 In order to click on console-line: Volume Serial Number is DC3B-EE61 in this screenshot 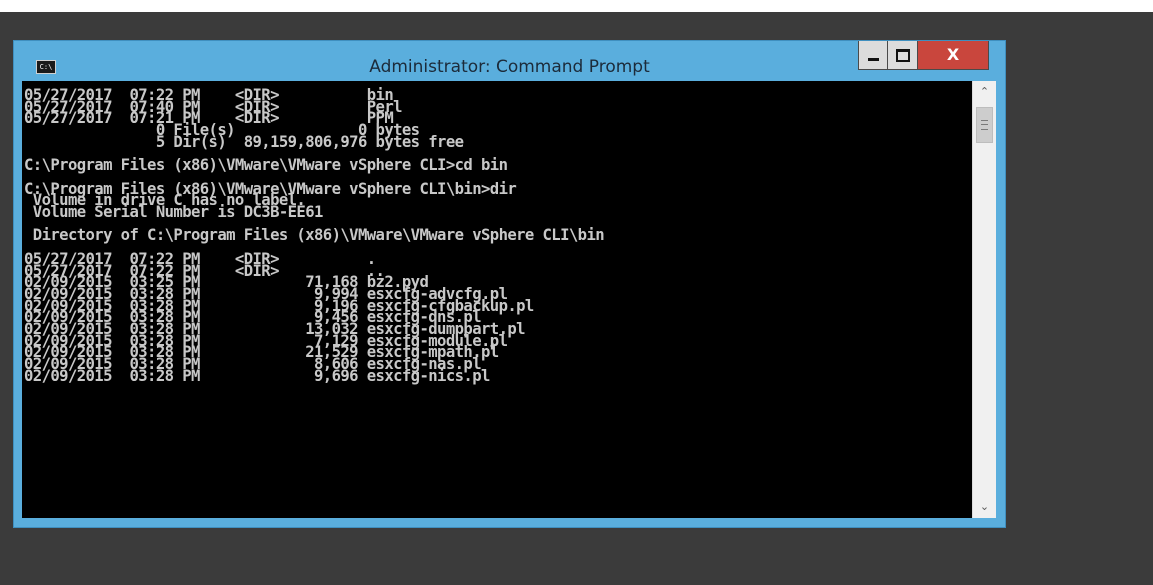, I will do `click(174, 212)`.